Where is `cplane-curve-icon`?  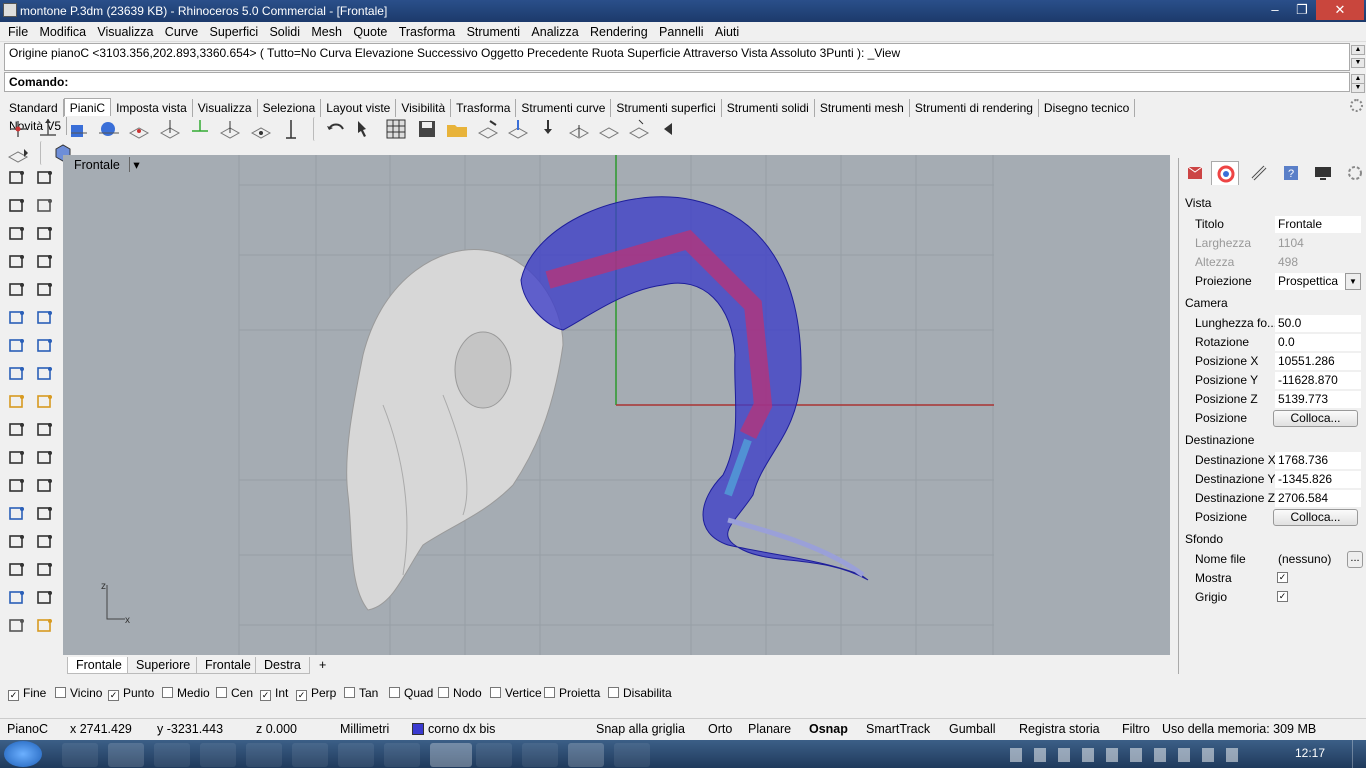
cplane-curve-icon is located at coordinates (139, 129).